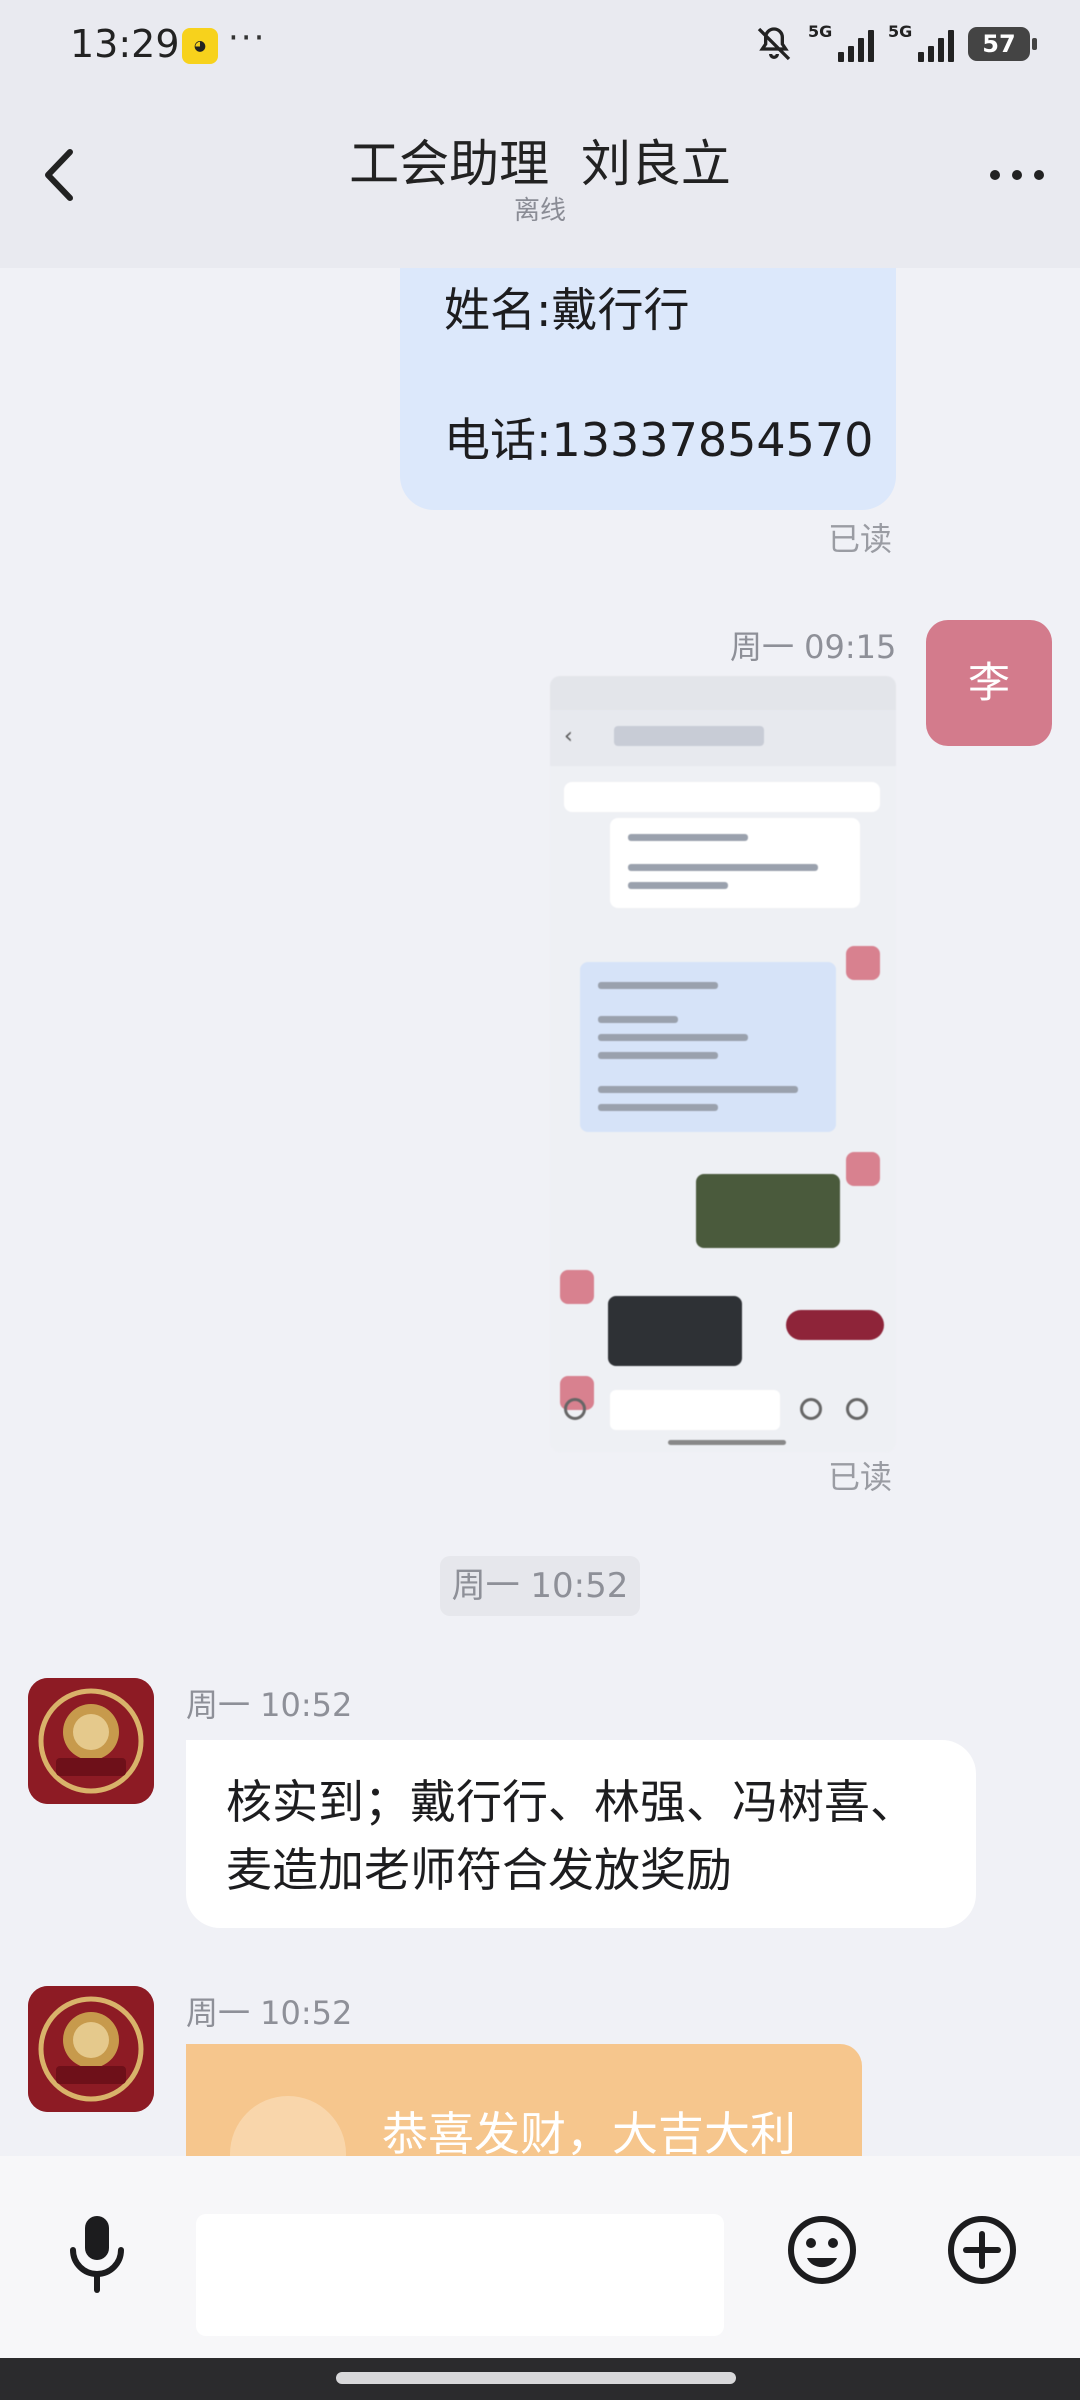 The height and width of the screenshot is (2400, 1080). I want to click on red-packet-text: 恭喜发财，大吉大利, so click(589, 2131).